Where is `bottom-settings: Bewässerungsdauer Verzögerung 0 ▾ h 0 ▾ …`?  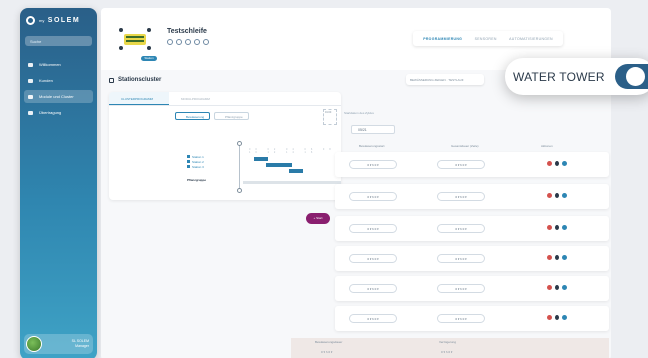 bottom-settings: Bewässerungsdauer Verzögerung 0 ▾ h 0 ▾ … is located at coordinates (450, 348).